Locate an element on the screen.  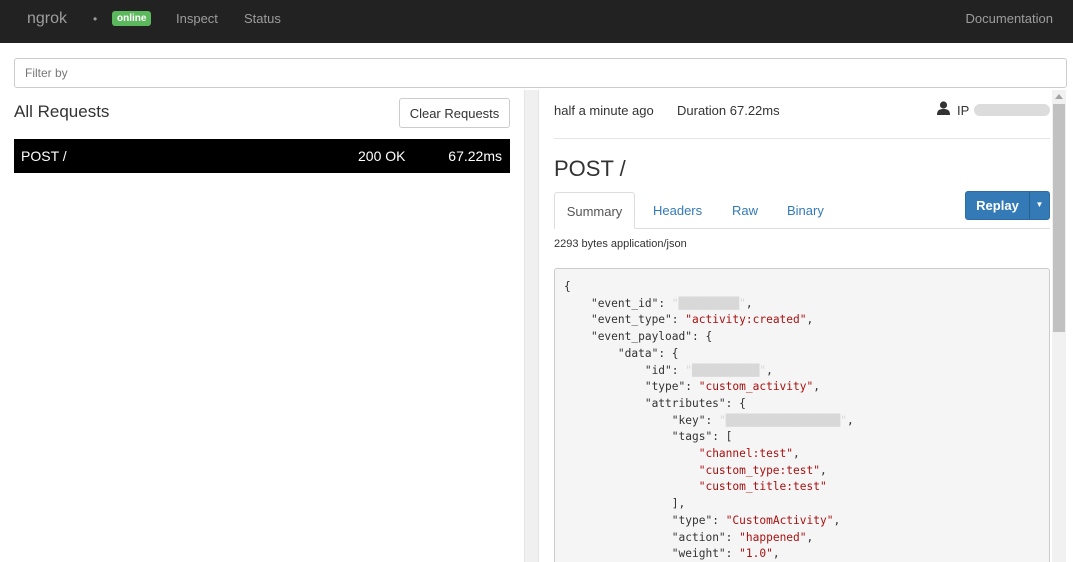
json-line: "attributes": { is located at coordinates (709, 404).